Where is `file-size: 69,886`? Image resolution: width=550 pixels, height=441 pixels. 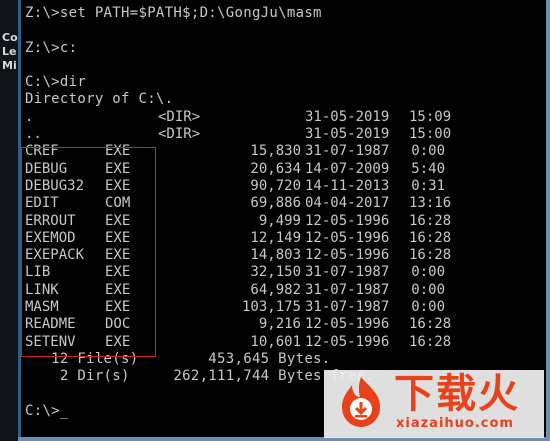 file-size: 69,886 is located at coordinates (275, 203).